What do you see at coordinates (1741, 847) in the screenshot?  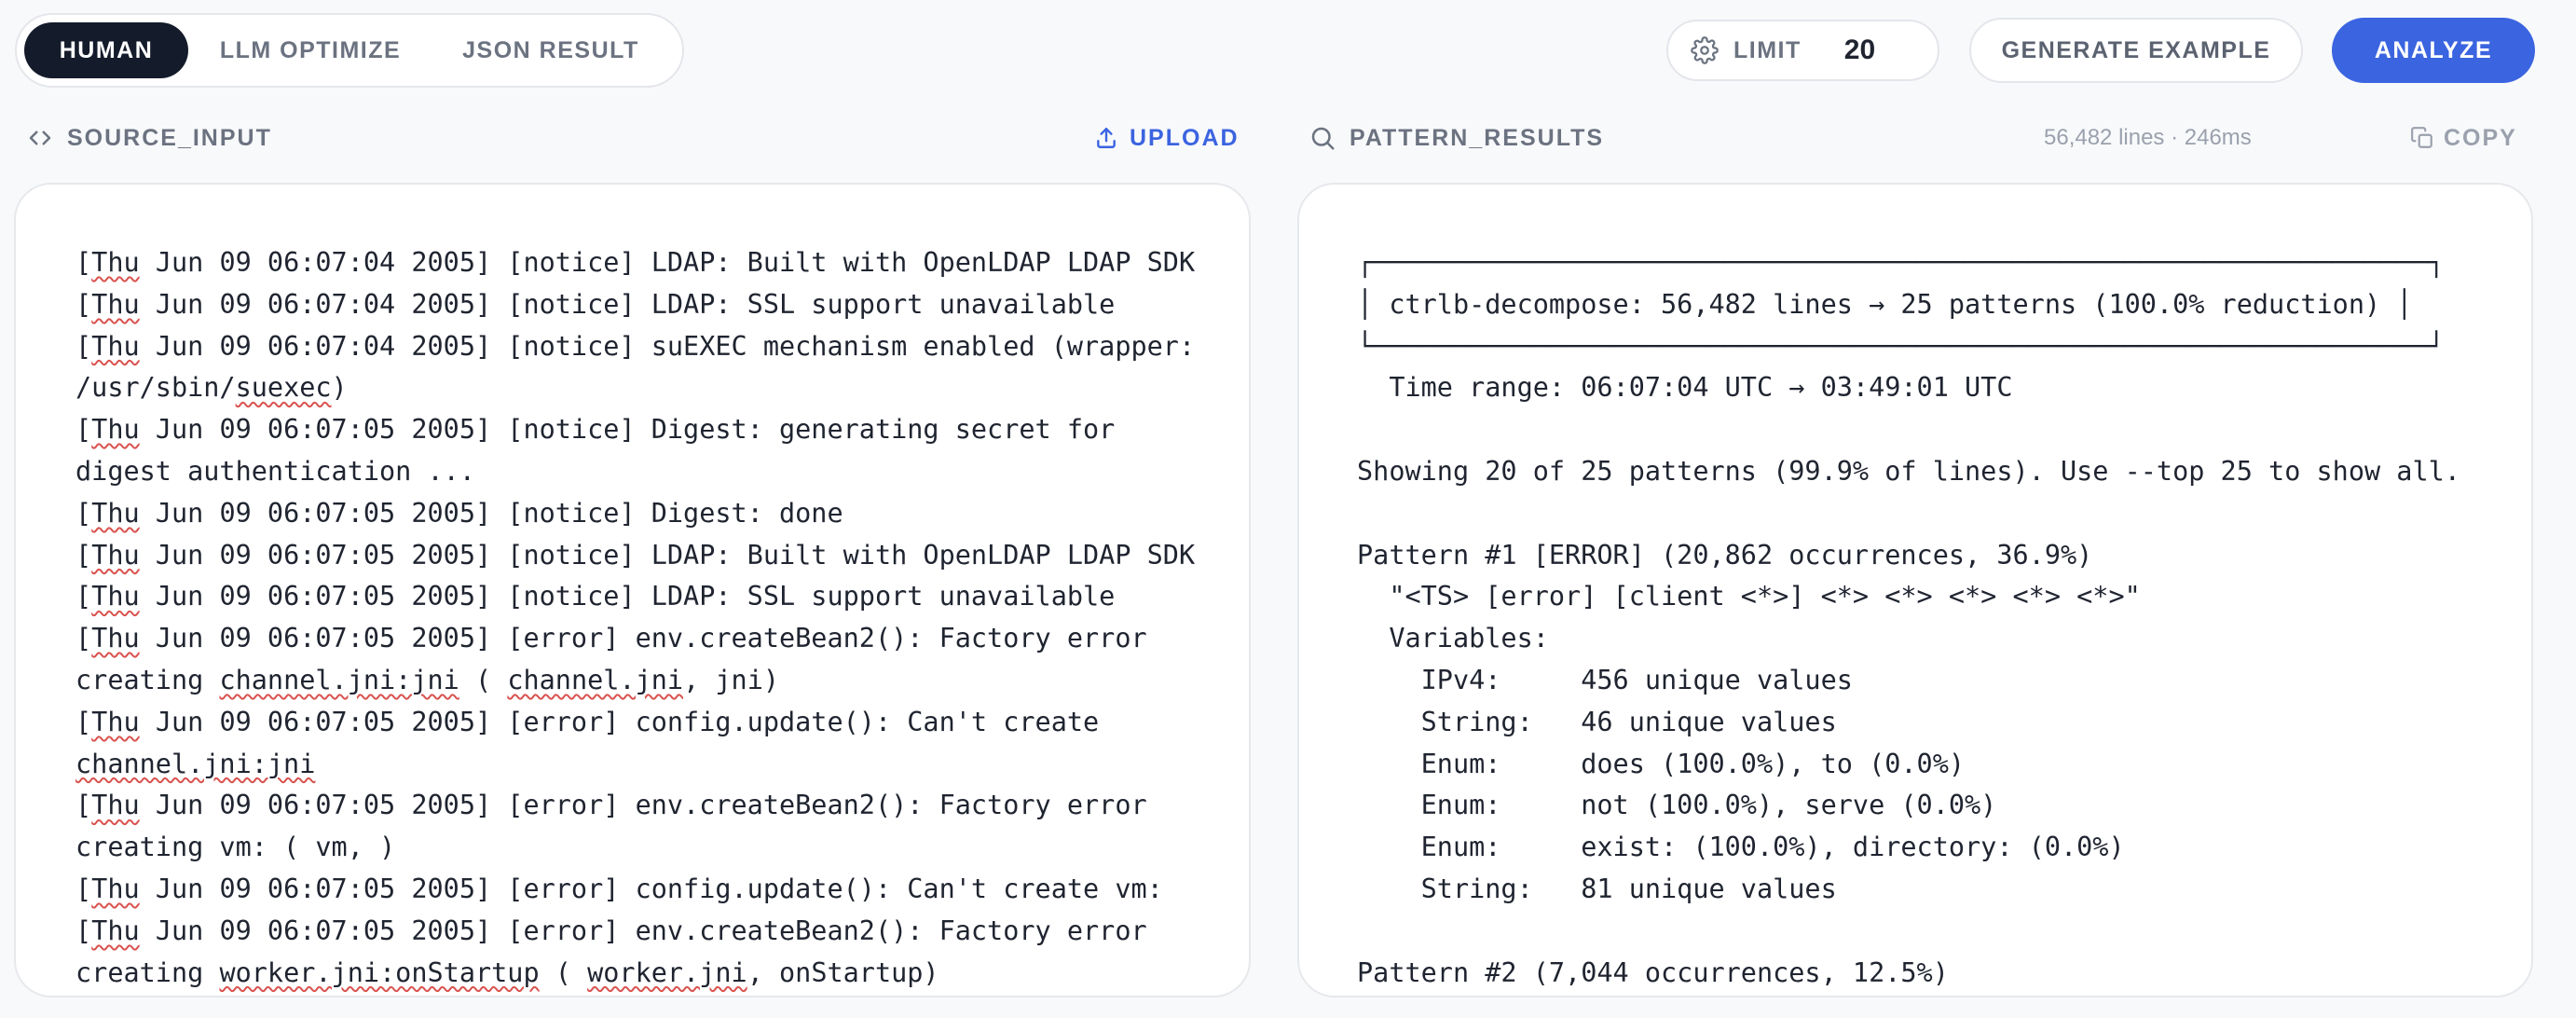 I see `result-line: Enum: exist: (100.0%), directory: (0.0%)` at bounding box center [1741, 847].